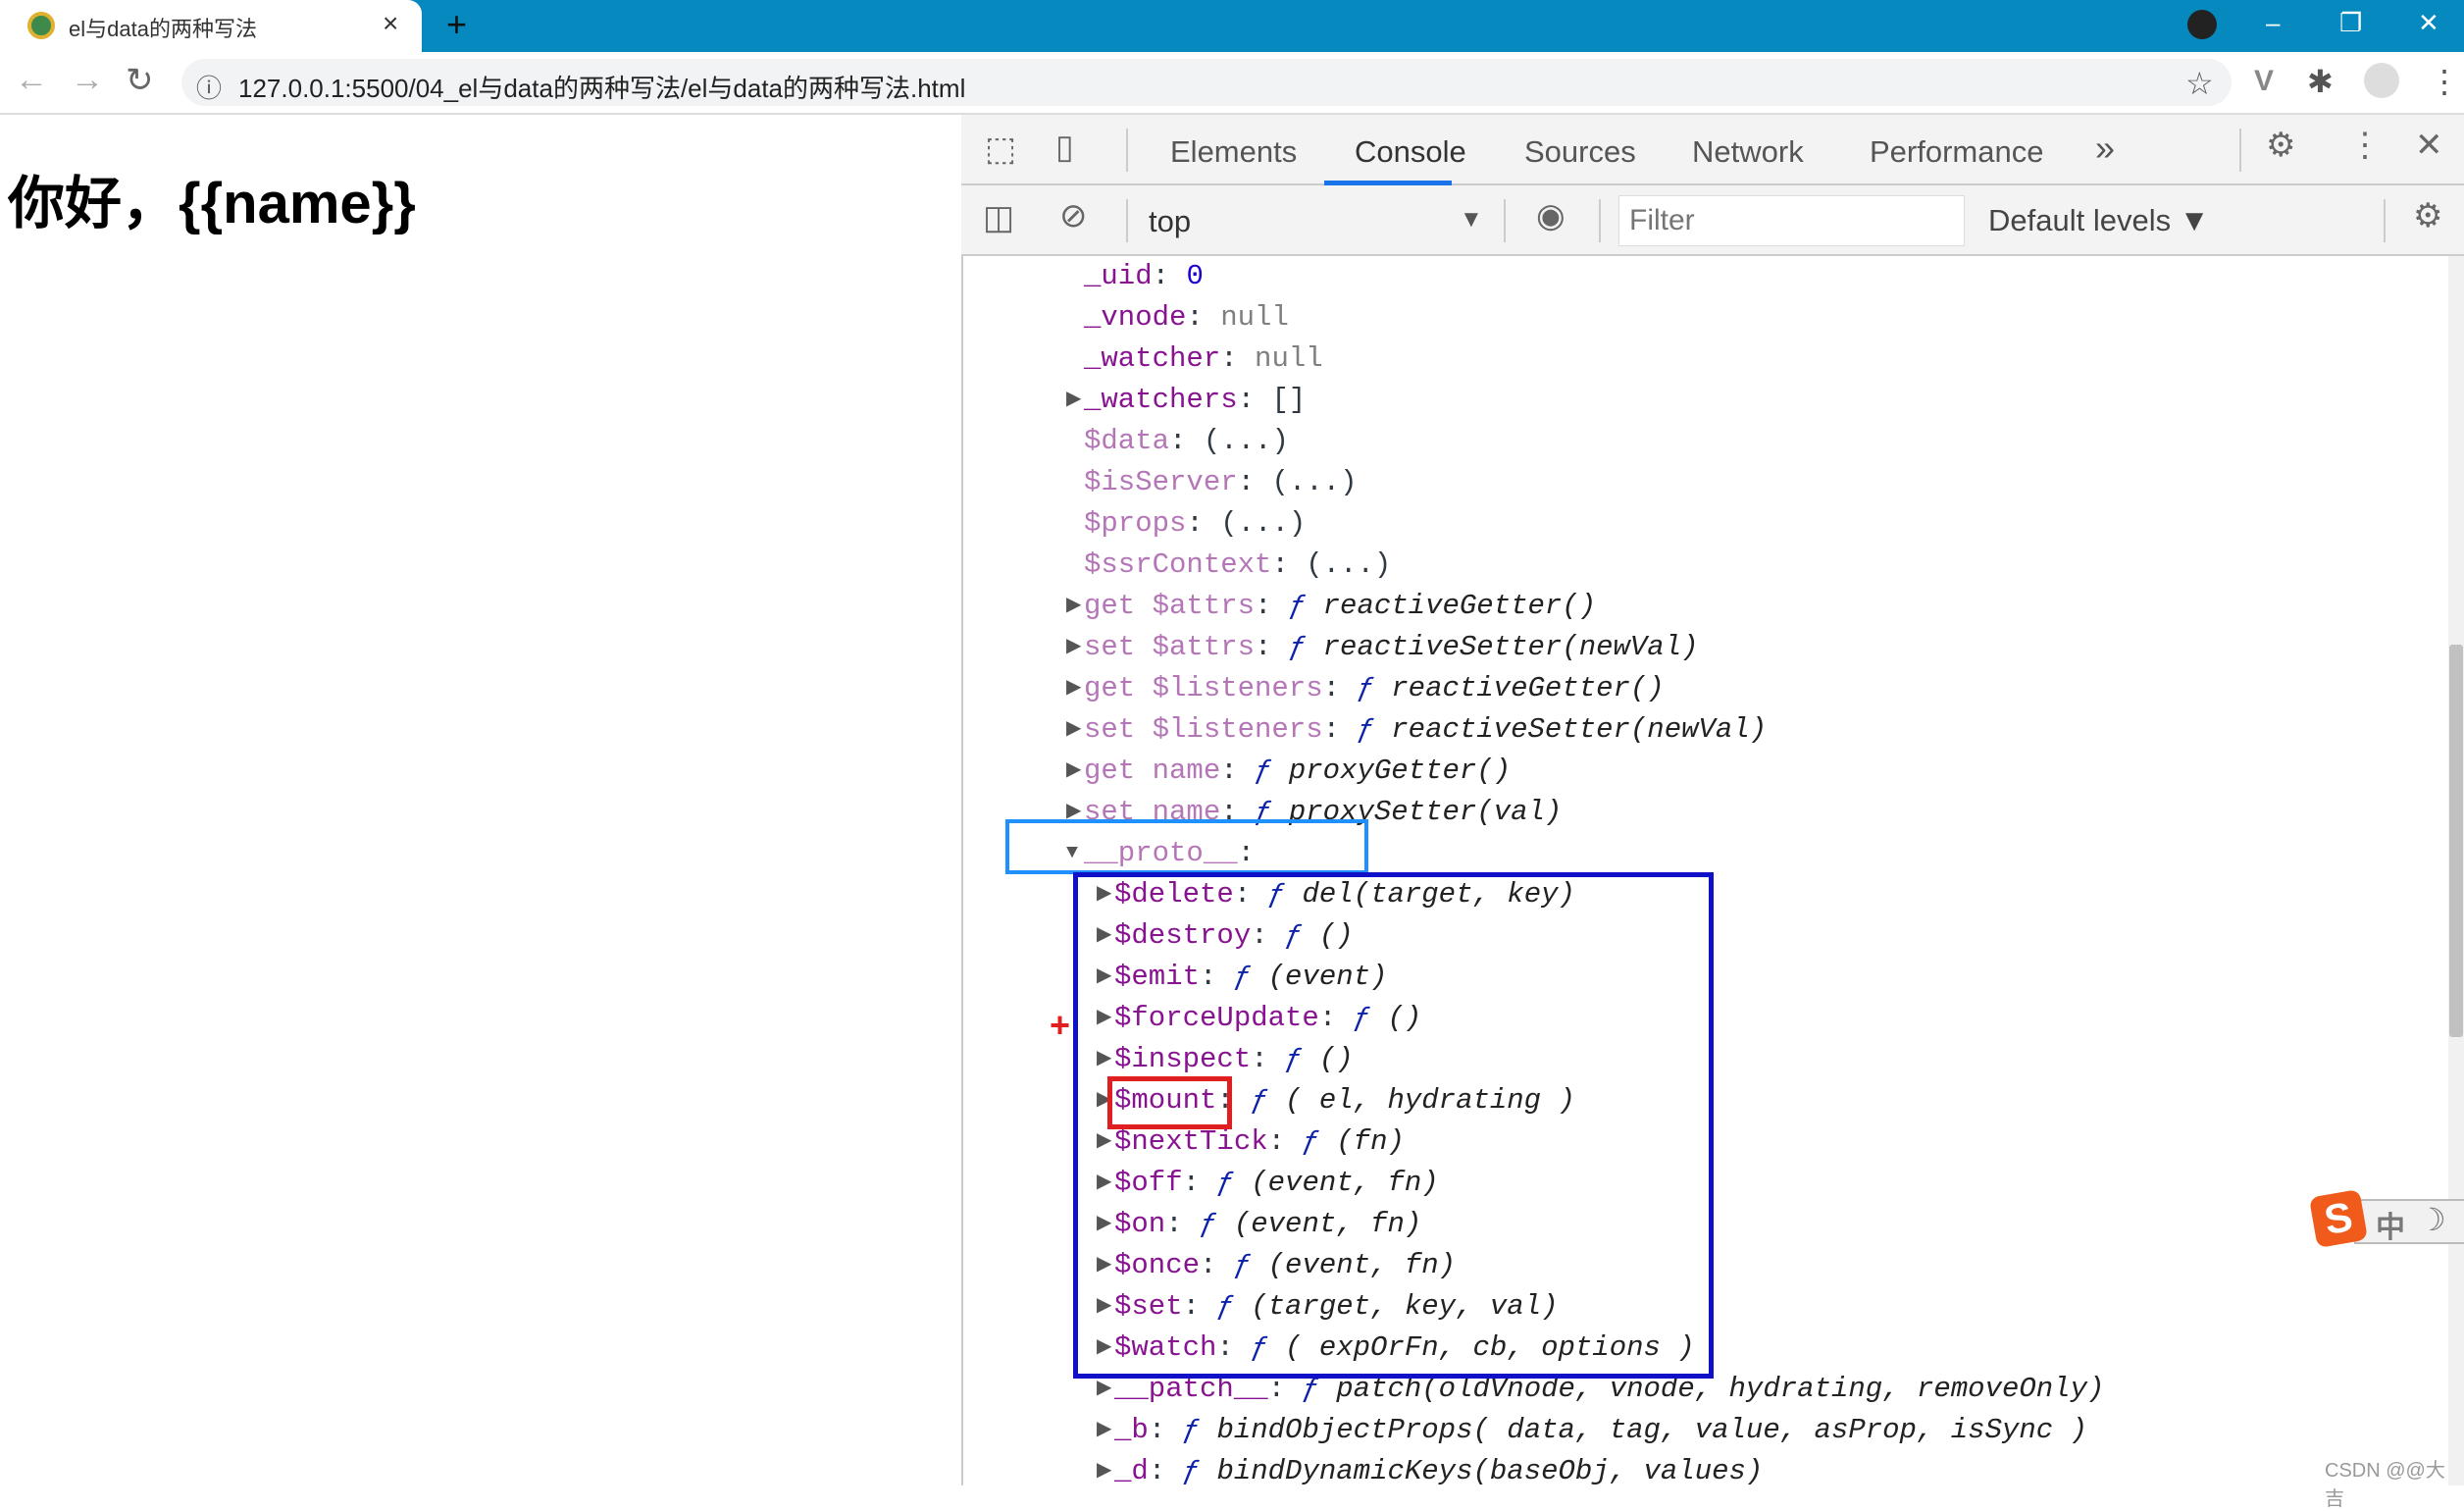 The image size is (2464, 1511). What do you see at coordinates (1000, 149) in the screenshot?
I see `inspect-element-icon: ⬚` at bounding box center [1000, 149].